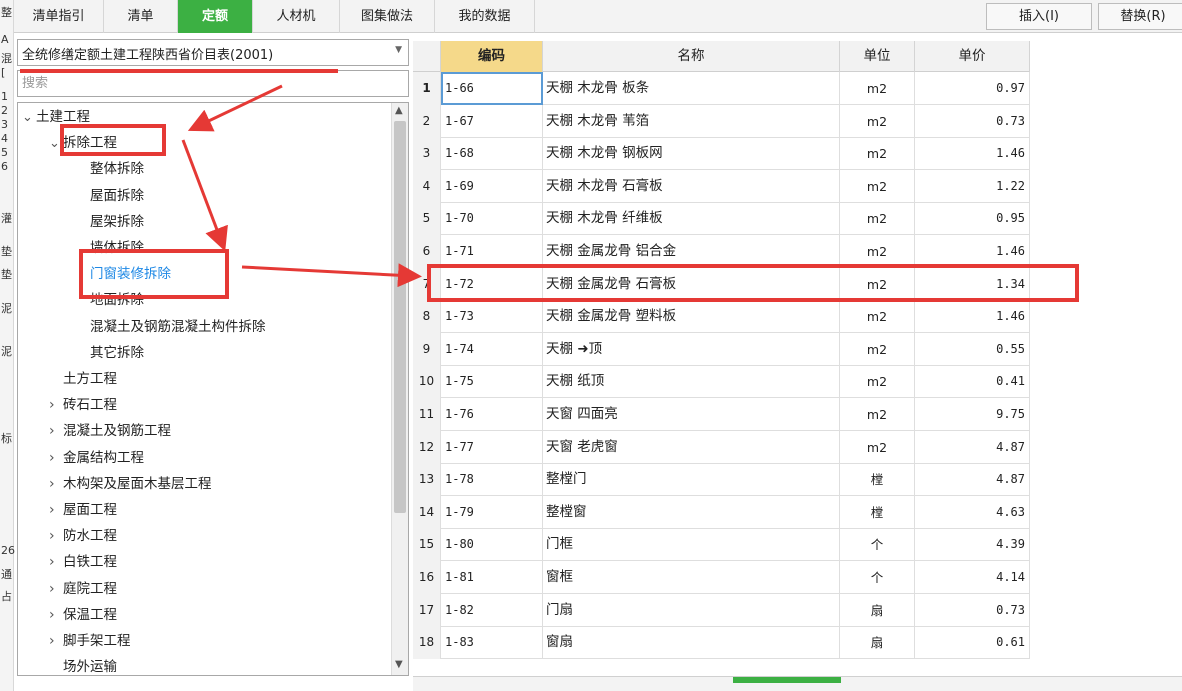 This screenshot has height=691, width=1182. What do you see at coordinates (721, 154) in the screenshot?
I see `table-row: 3 1-68 天棚 木龙骨 钢板网 m2 1.46` at bounding box center [721, 154].